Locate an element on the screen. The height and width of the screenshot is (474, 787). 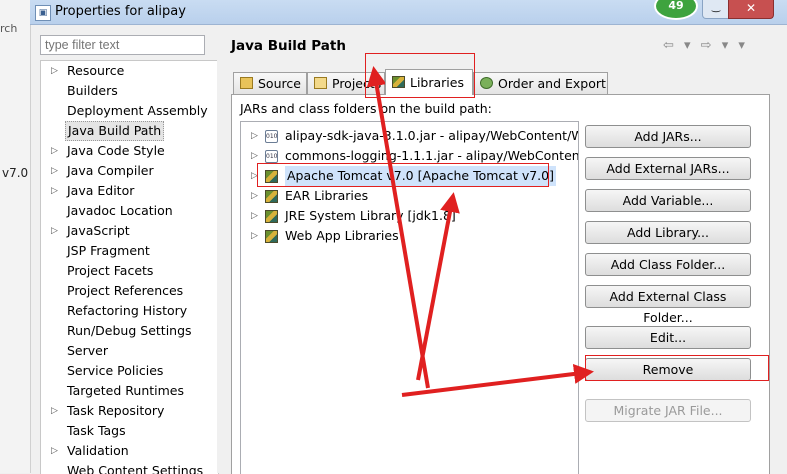
library-entry: ▷ EAR Libraries is located at coordinates (409, 196).